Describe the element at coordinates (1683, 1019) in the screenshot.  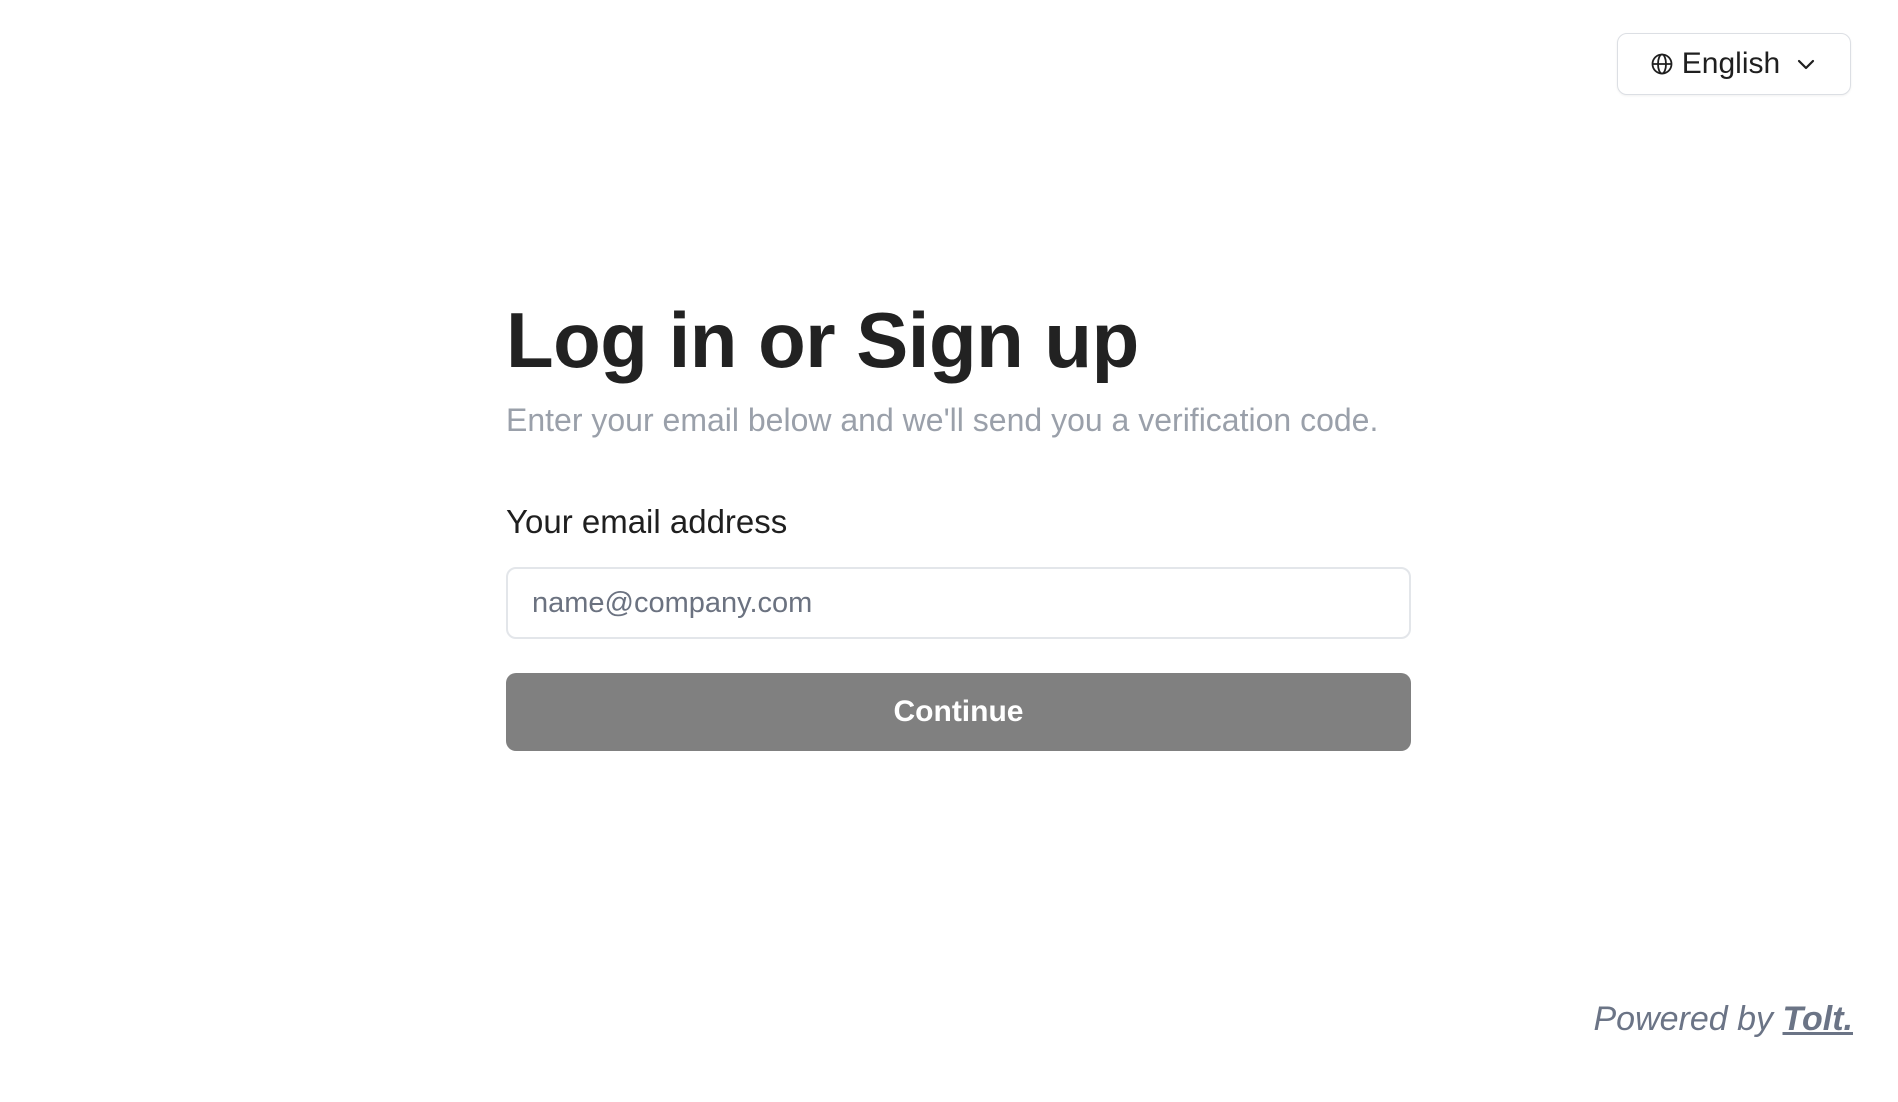
I see `powered-by-text: Powered by` at that location.